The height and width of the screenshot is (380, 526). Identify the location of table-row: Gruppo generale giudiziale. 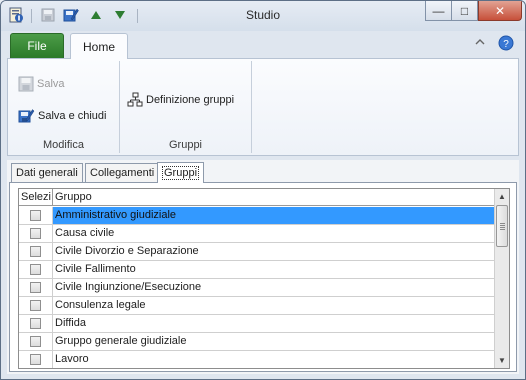
(257, 342).